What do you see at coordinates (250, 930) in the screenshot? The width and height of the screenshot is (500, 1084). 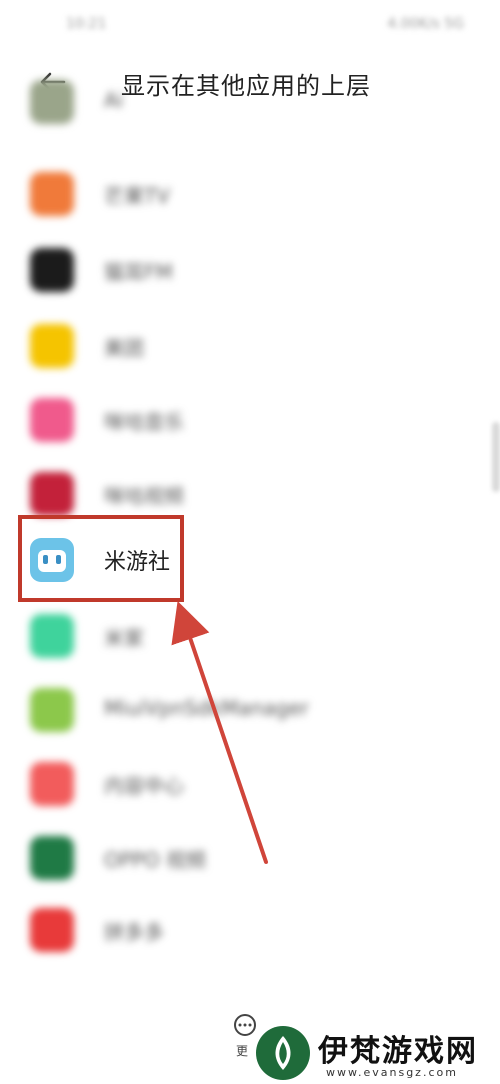 I see `app-row: 拼多多` at bounding box center [250, 930].